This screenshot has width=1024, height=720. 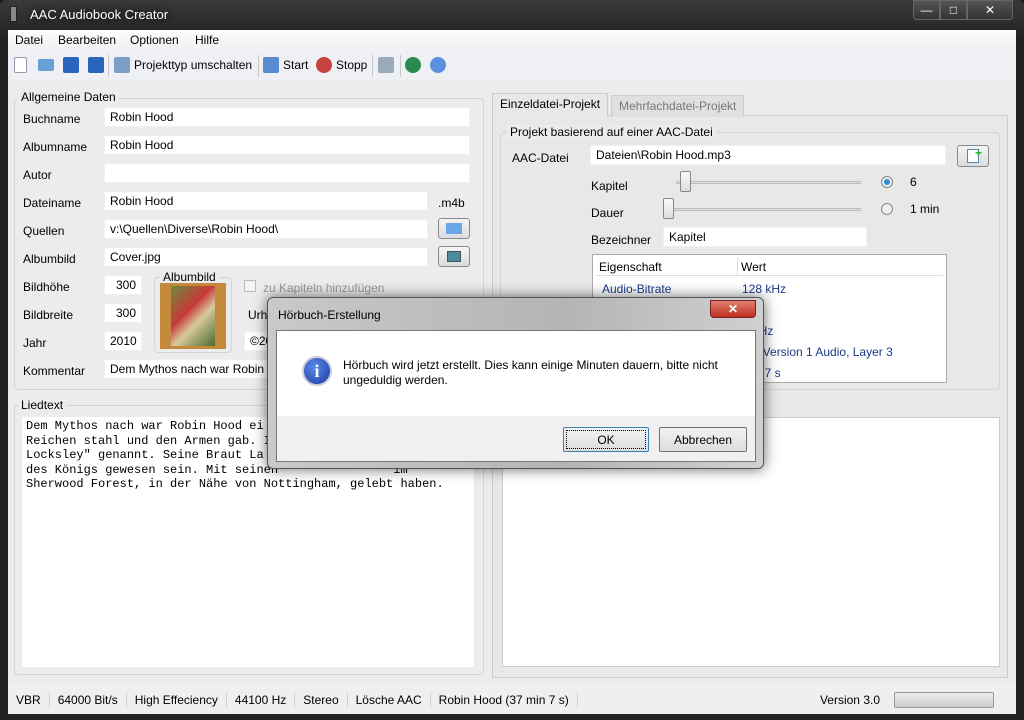 What do you see at coordinates (606, 439) in the screenshot?
I see `ok-button: OK` at bounding box center [606, 439].